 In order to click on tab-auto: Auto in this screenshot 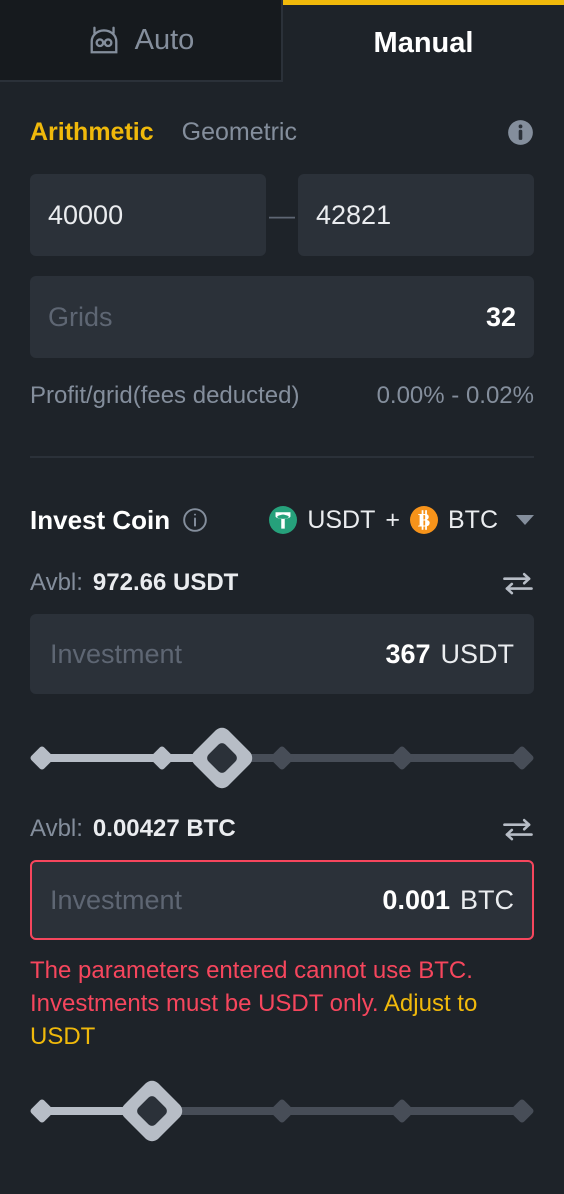, I will do `click(141, 41)`.